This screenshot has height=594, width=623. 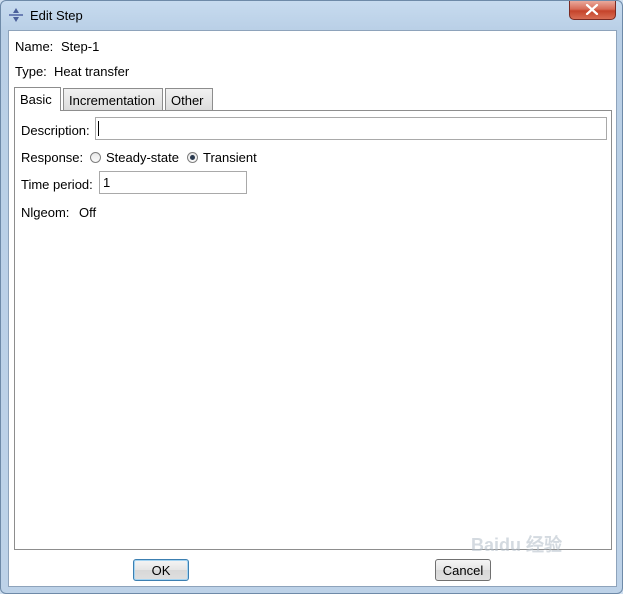 What do you see at coordinates (57, 184) in the screenshot?
I see `time-period-label: Time period:` at bounding box center [57, 184].